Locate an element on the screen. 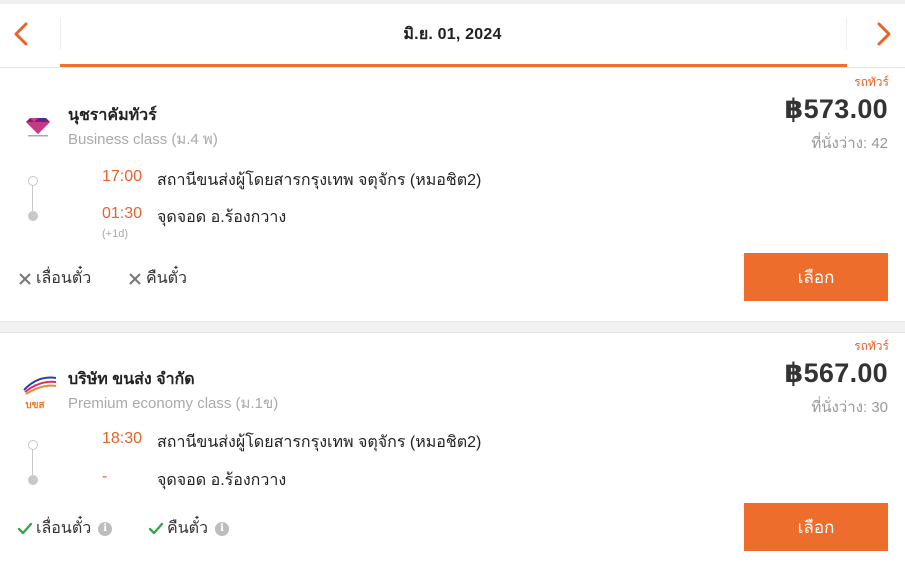 The height and width of the screenshot is (567, 905). seats-available: ที่นั่งว่าง: 30 is located at coordinates (849, 407).